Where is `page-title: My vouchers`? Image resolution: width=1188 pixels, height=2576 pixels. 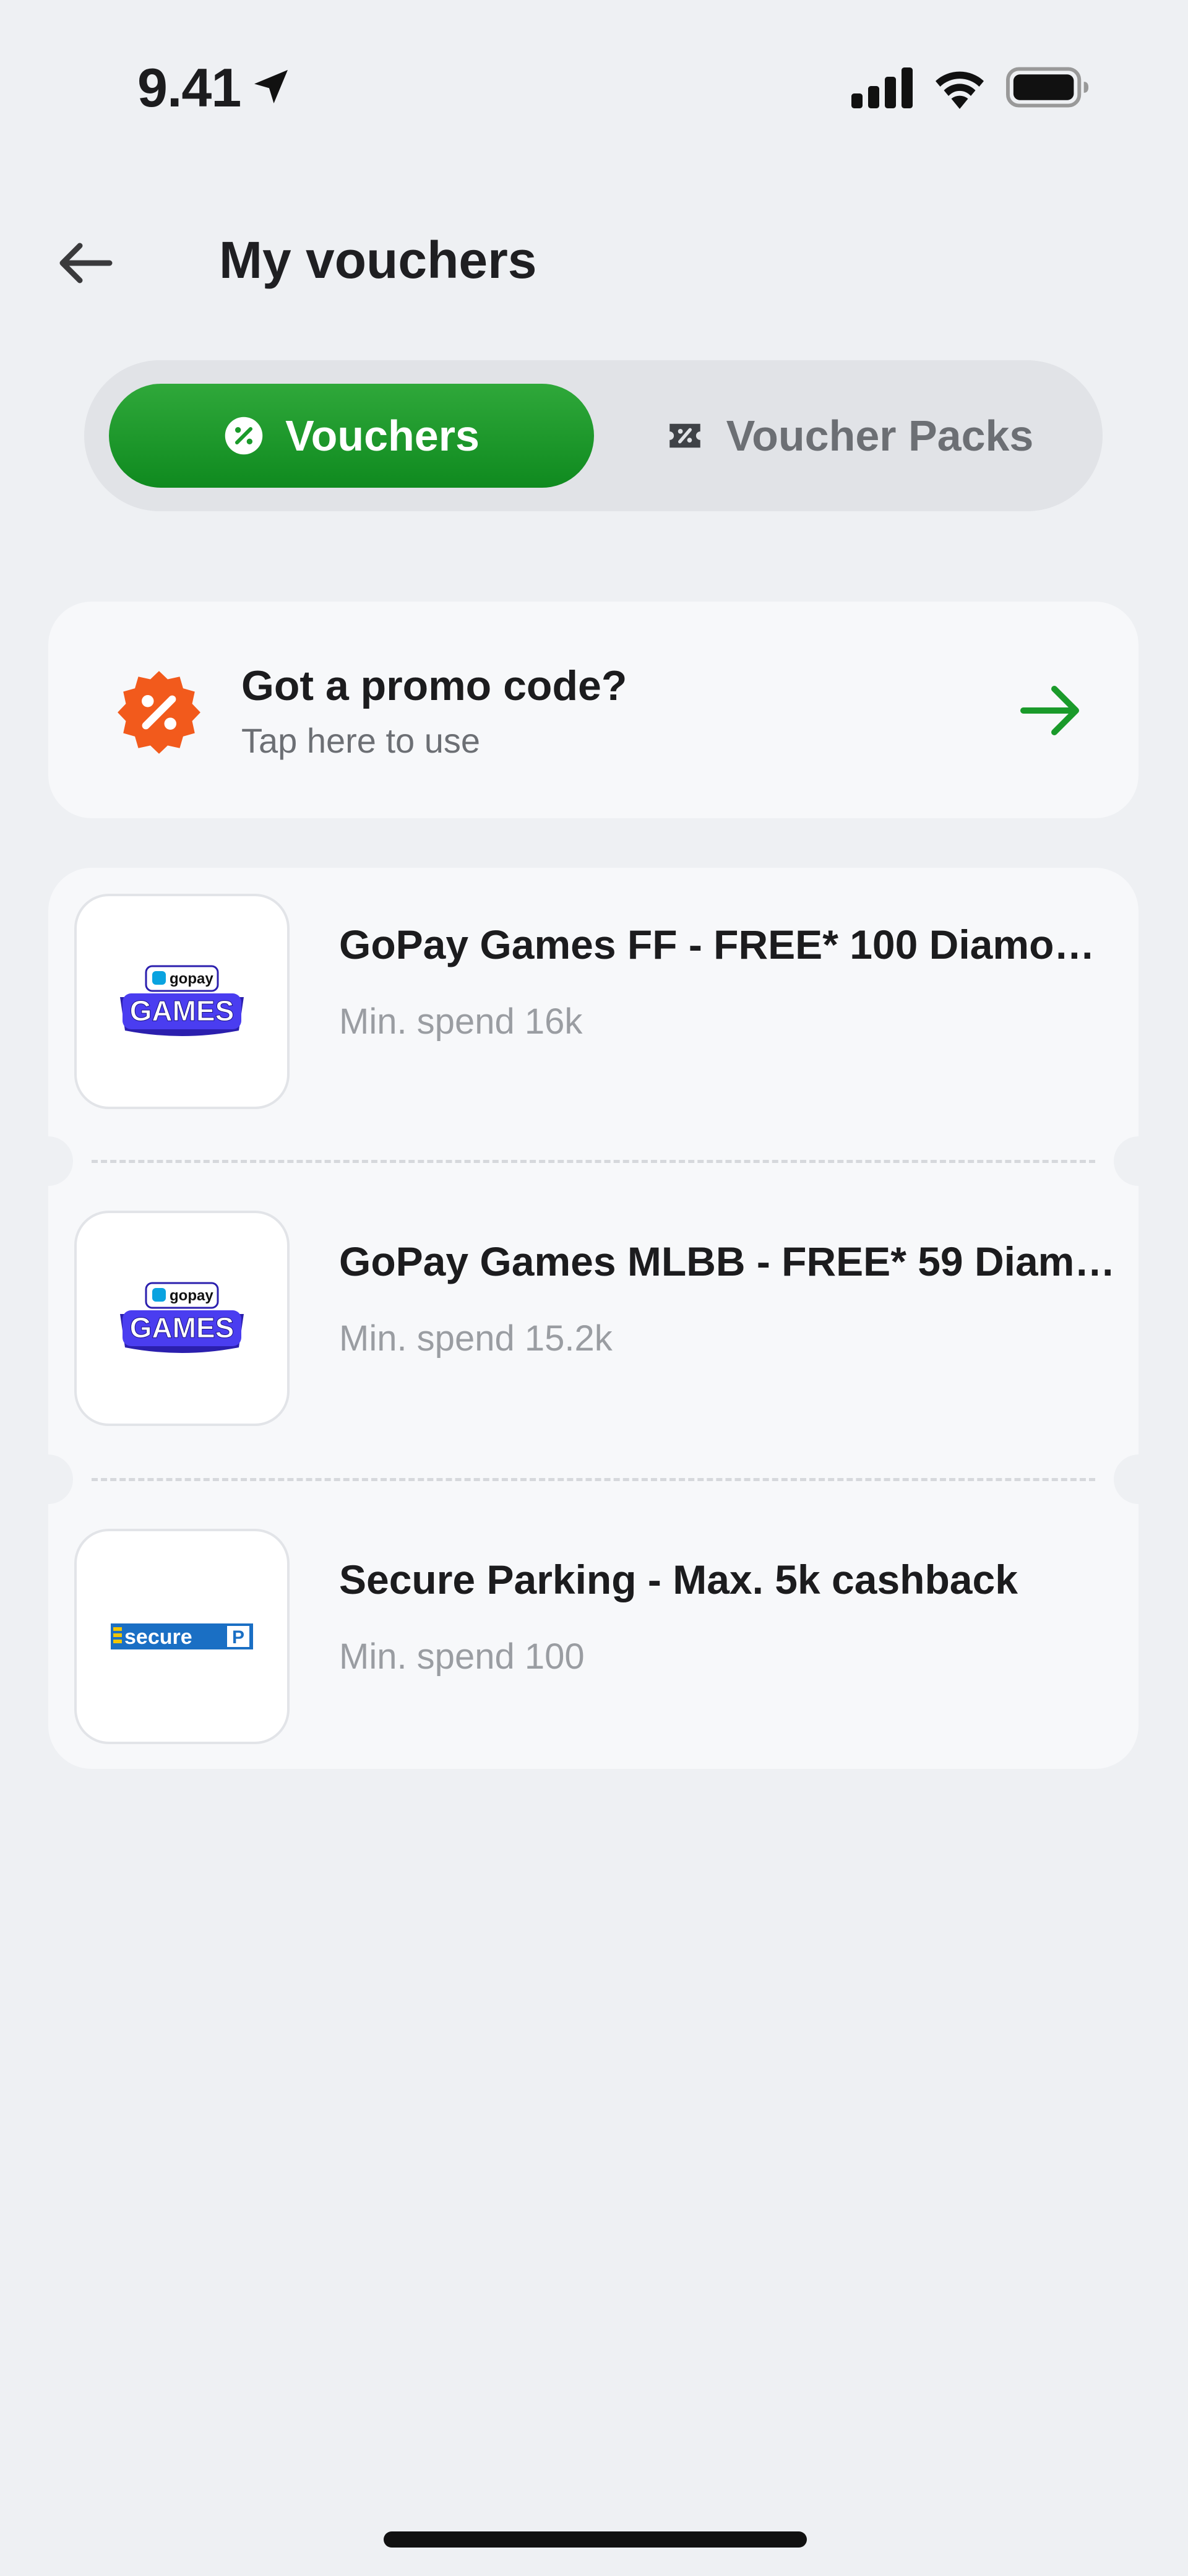
page-title: My vouchers is located at coordinates (378, 260).